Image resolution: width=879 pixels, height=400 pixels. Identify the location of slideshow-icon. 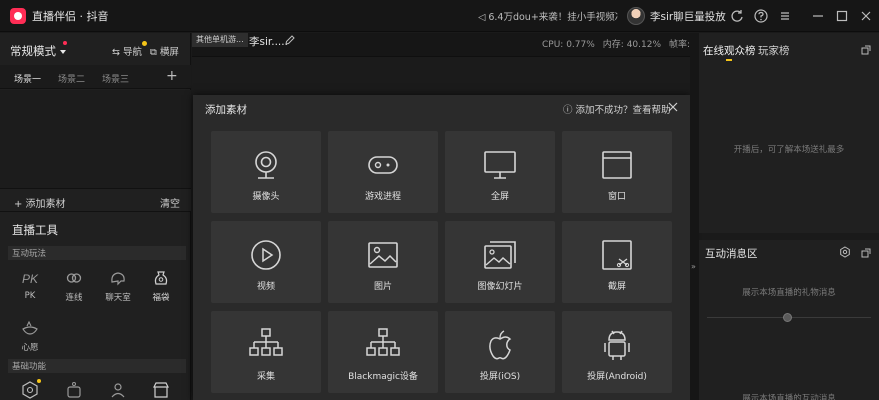
(500, 255).